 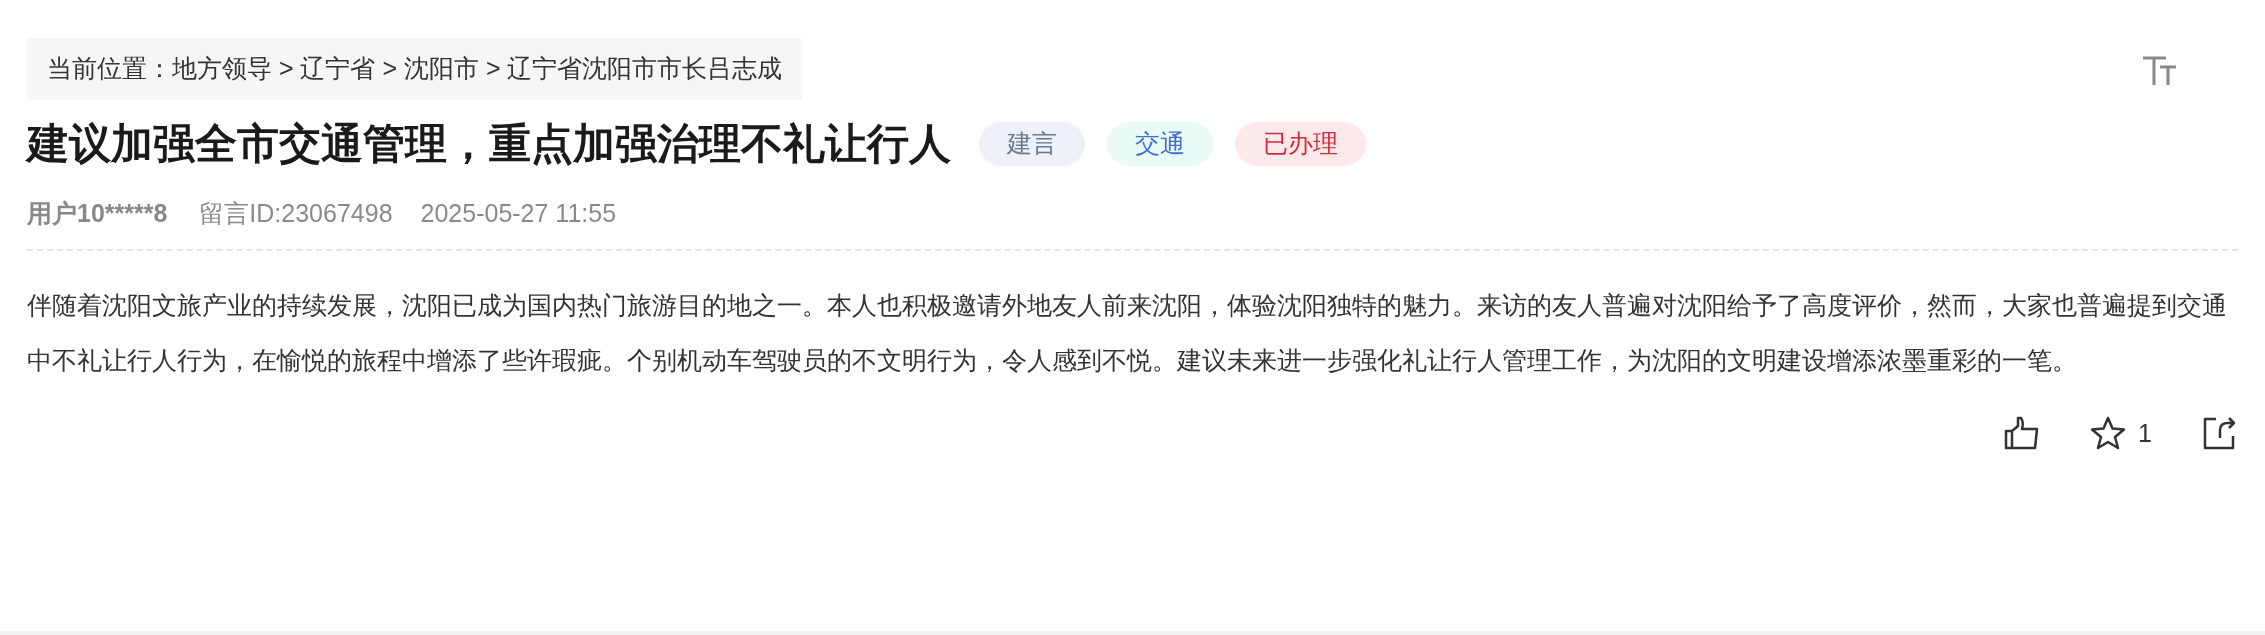 I want to click on message-body: 伴随着沈阳文旅产业的持续发展，沈阳已成为国内热门旅游目的地之一。本人也积极邀请外地友人前来沈阳，体验沈阳独特的魅力。来访的友人普遍对沈阳给予了高度评价，然而，大家也普遍提到交通中不礼让行人行为，在愉悦的旅程中增添了些许瑕疵。个别机动车驾驶员的不文明行为，令人感到不悦。建议未来进一步强化礼让行人管理工作，为沈阳的文明建设增添浓墨重彩的一笔。, so click(x=1127, y=332).